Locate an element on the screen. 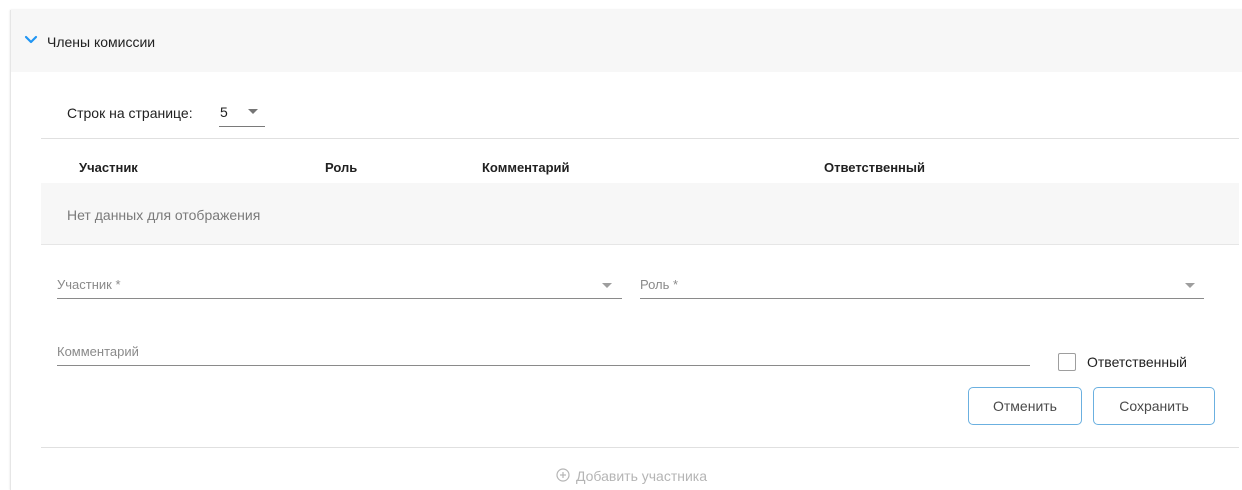 Image resolution: width=1242 pixels, height=490 pixels. panel-header: Члены комиссии is located at coordinates (626, 41).